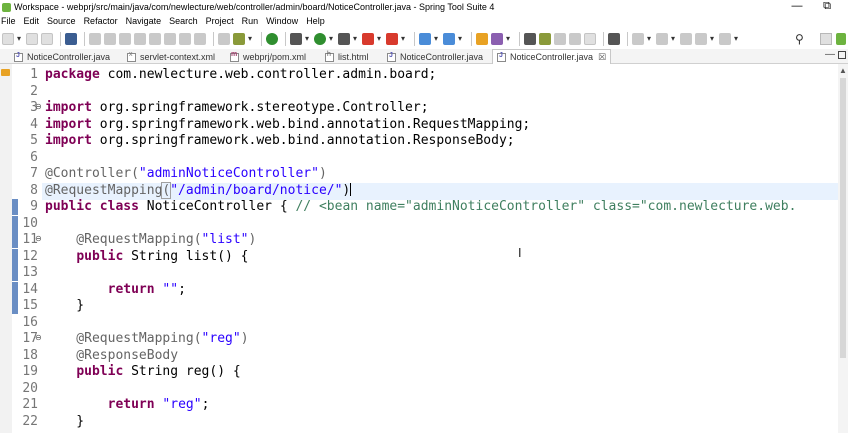  Describe the element at coordinates (701, 38) in the screenshot. I see `back-icon` at that location.